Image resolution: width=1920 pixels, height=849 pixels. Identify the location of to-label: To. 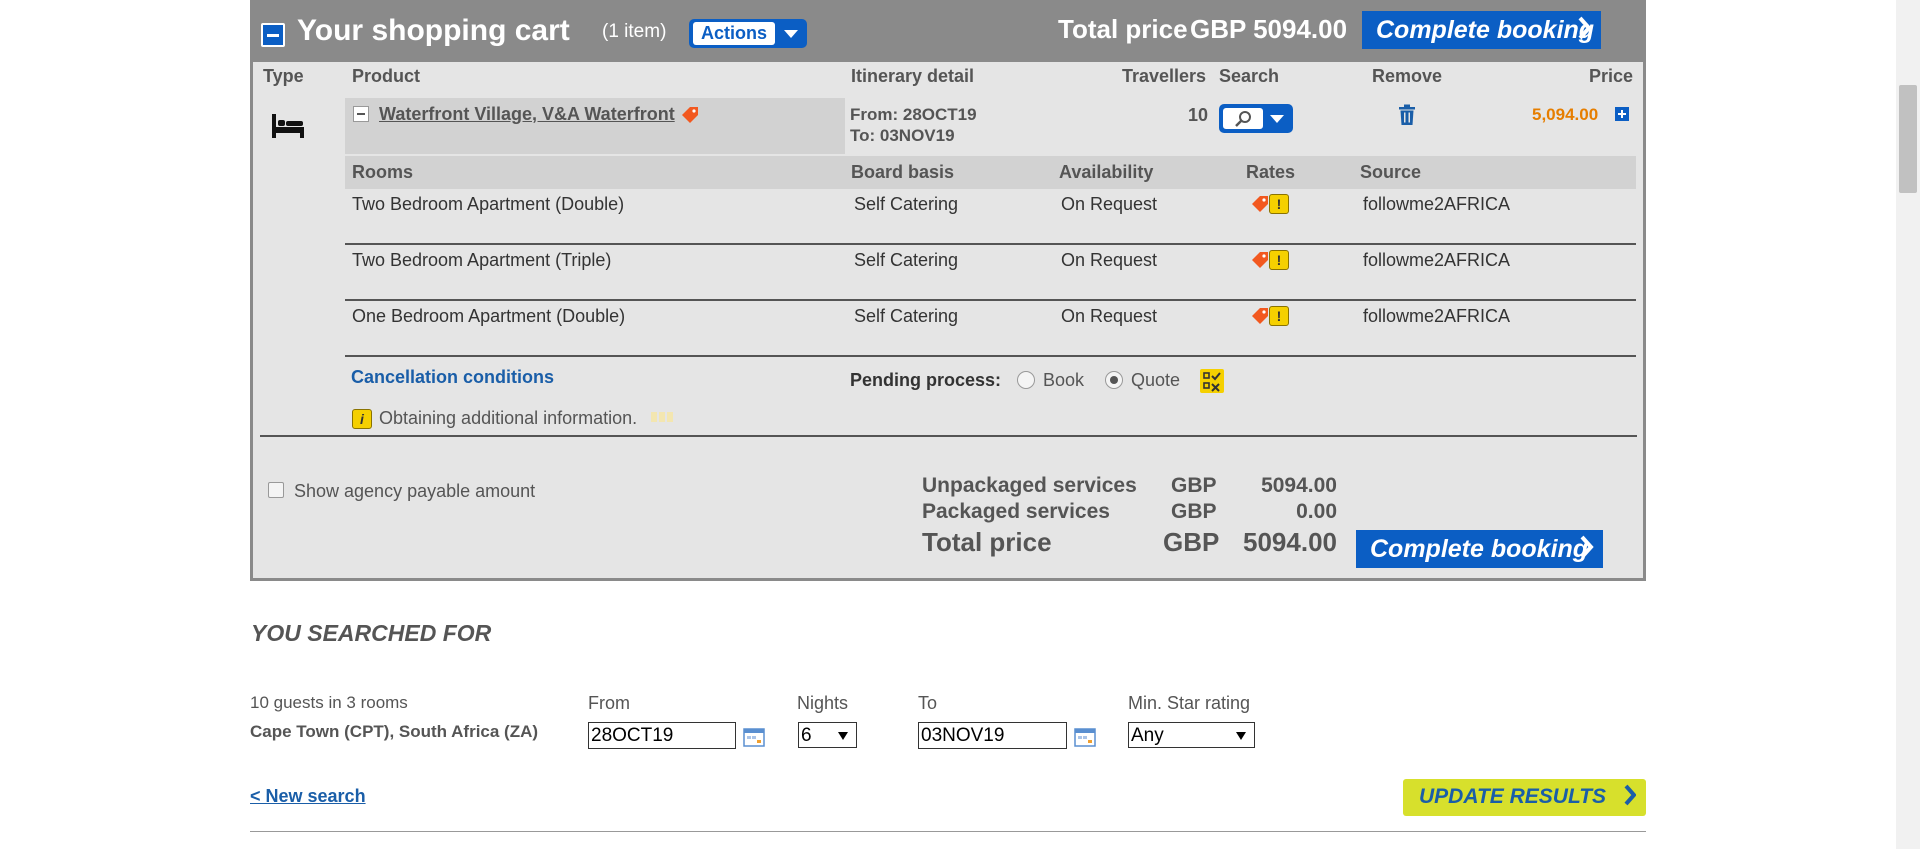
(928, 703).